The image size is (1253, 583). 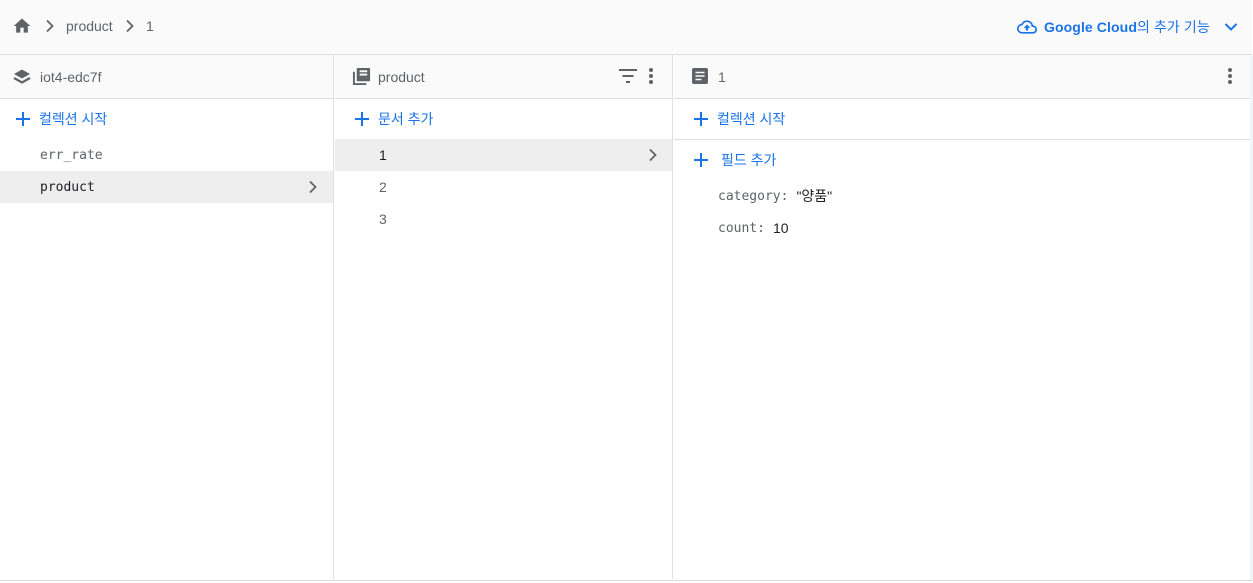 I want to click on field-key: category:, so click(x=753, y=196).